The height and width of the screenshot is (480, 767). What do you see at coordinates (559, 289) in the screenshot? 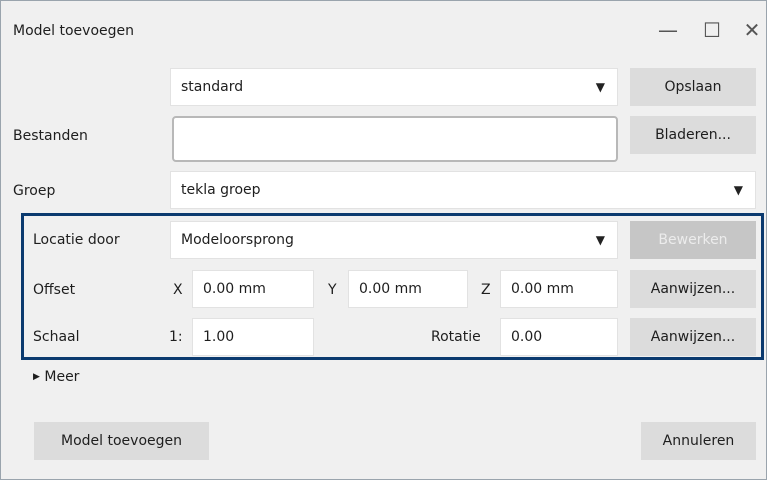
I see `offset-z-input: 0.00 mm` at bounding box center [559, 289].